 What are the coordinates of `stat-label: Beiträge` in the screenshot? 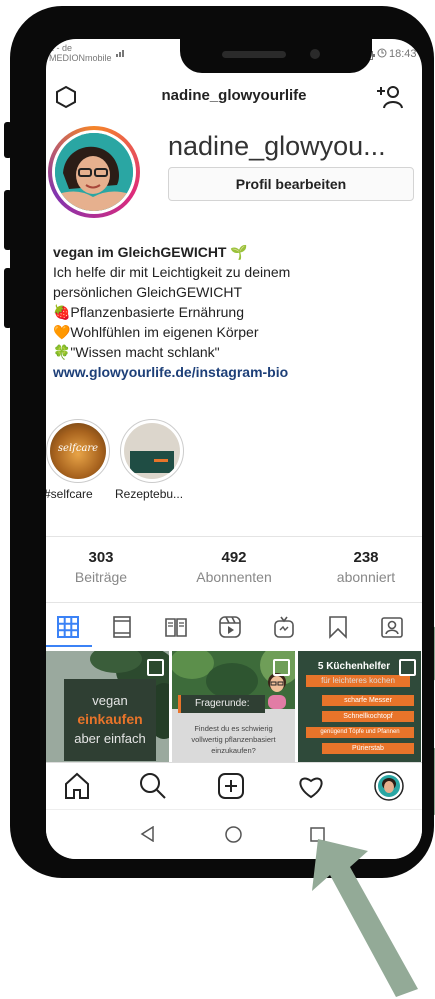 It's located at (101, 577).